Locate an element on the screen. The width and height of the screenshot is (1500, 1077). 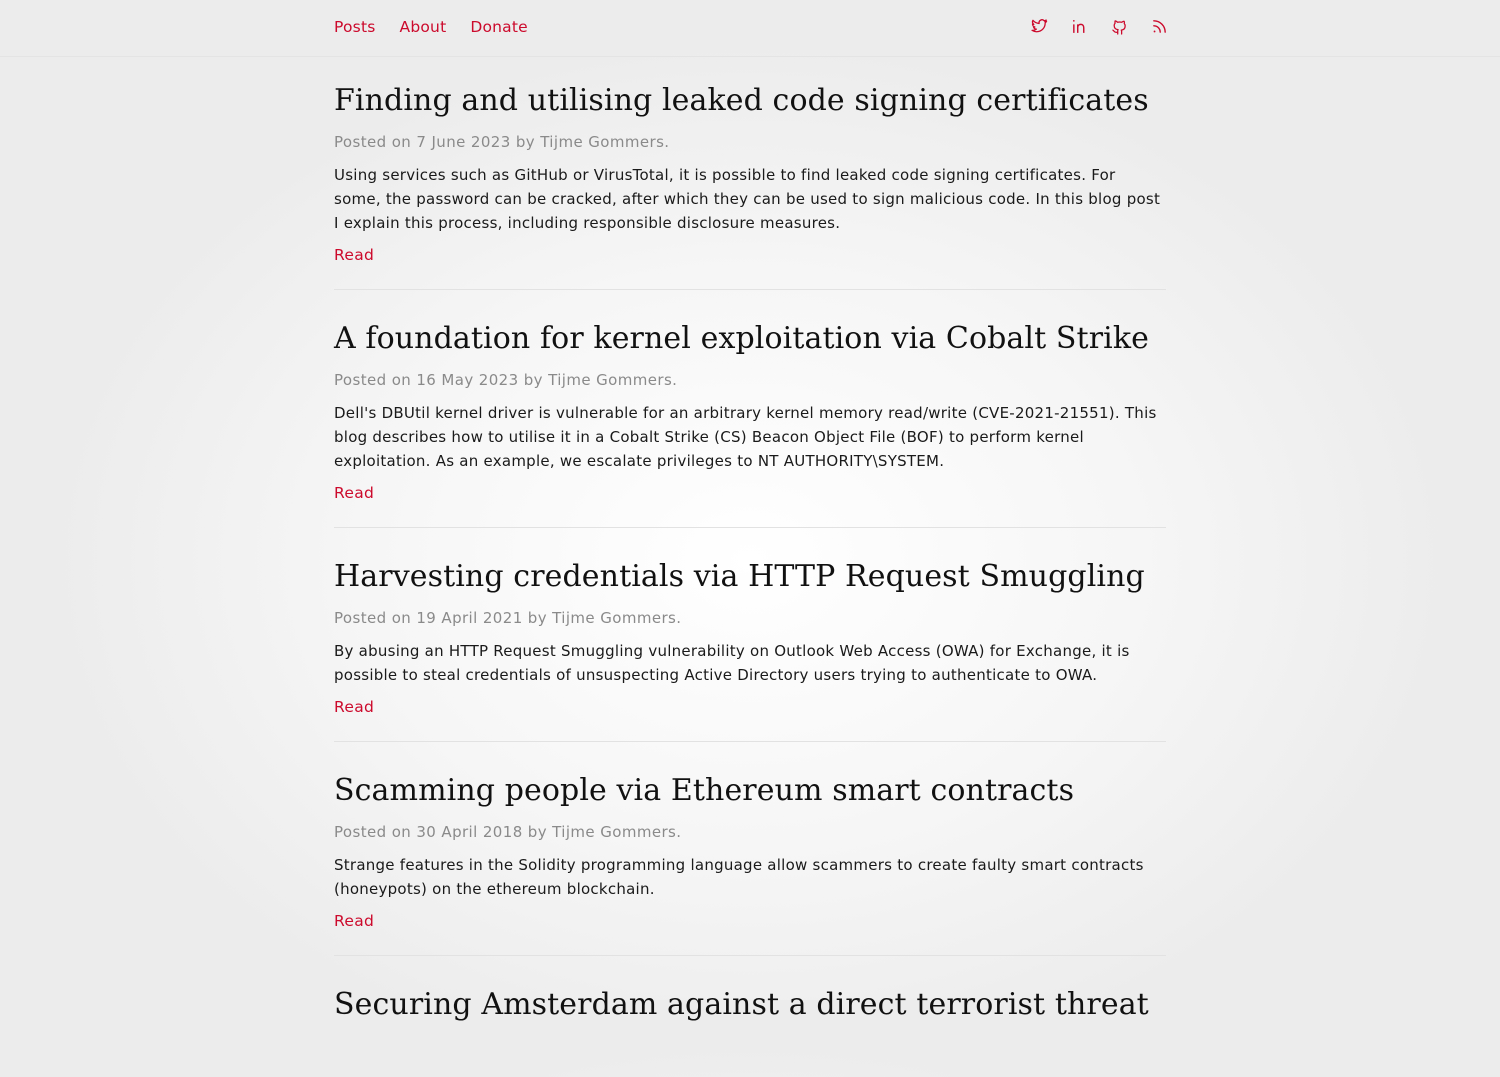
rss-icon is located at coordinates (1159, 26).